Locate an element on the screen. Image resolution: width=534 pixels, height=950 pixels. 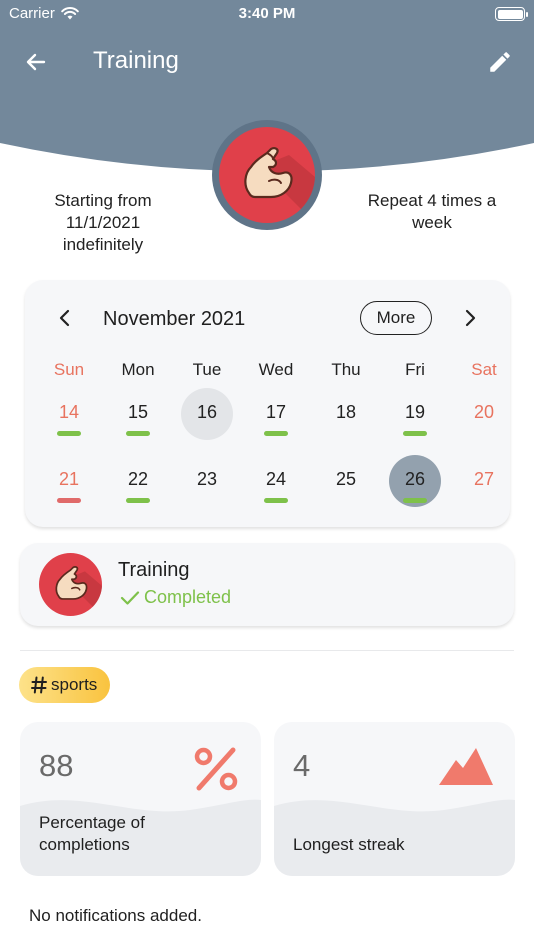
calendar-day-number: 20 is located at coordinates (484, 412).